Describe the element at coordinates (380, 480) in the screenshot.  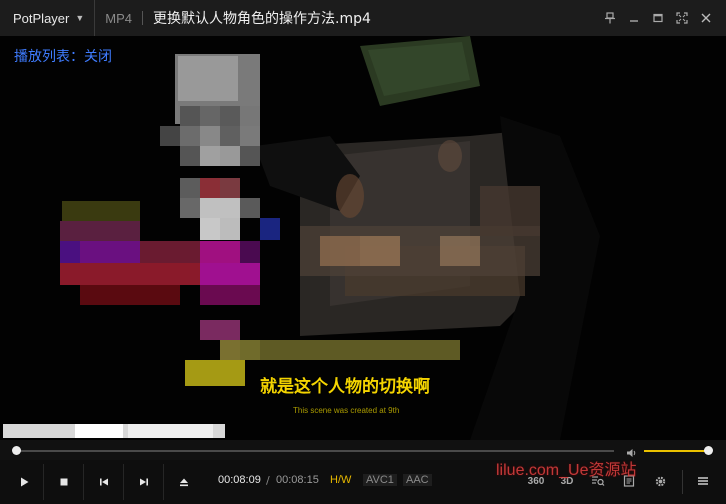
I see `video-codec-badge: AVC1` at that location.